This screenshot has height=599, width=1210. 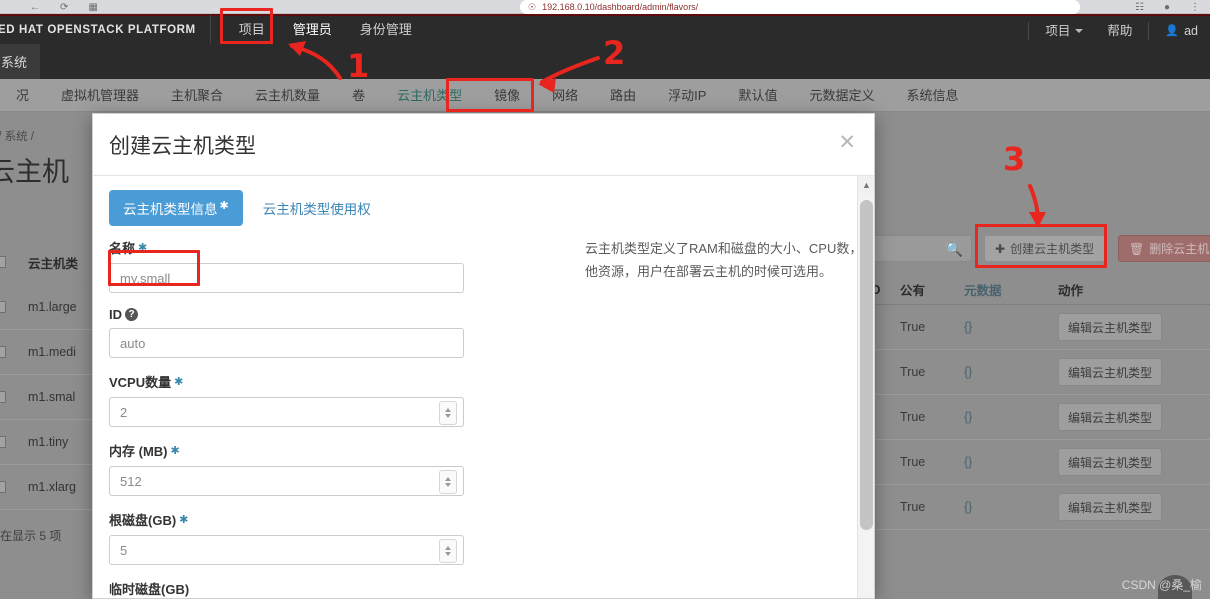 What do you see at coordinates (131, 314) in the screenshot?
I see `help-icon: ?` at bounding box center [131, 314].